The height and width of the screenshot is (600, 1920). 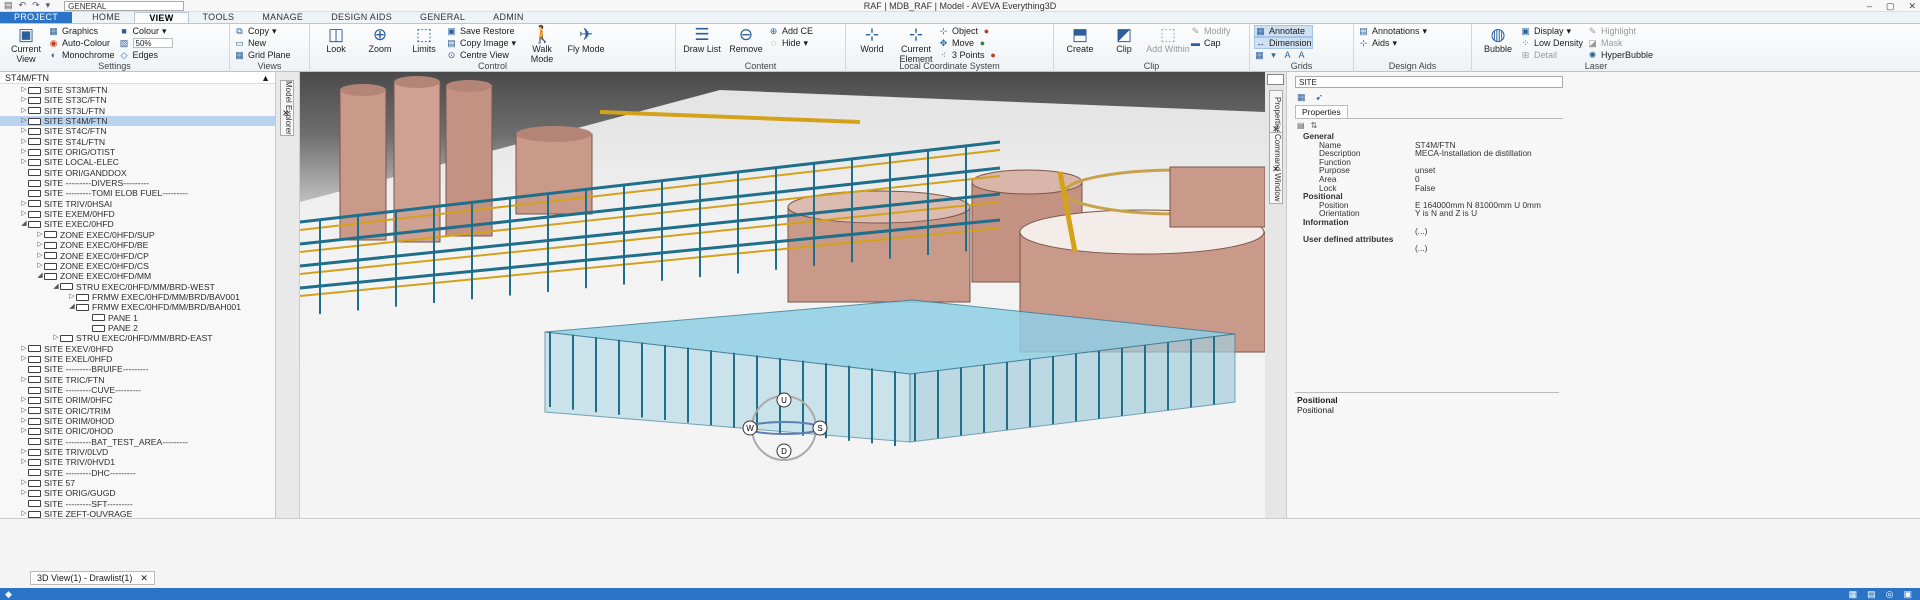 I want to click on new-view-button: ▭ New, so click(x=262, y=43).